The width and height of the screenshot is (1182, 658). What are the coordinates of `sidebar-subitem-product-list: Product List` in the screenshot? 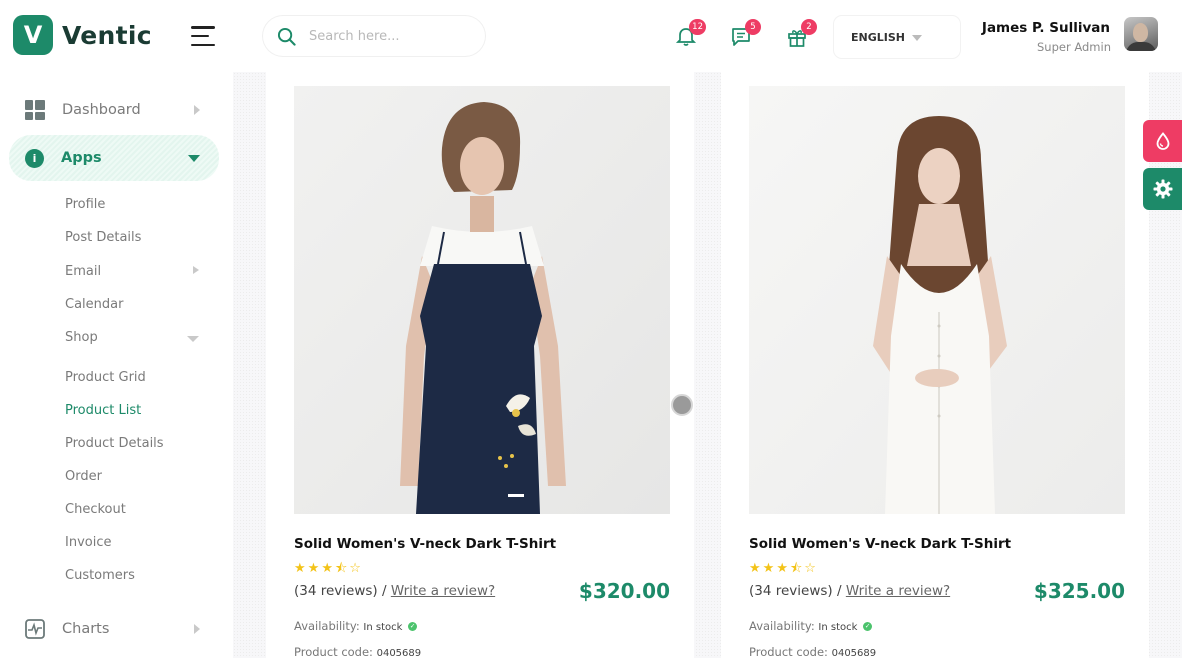 It's located at (103, 410).